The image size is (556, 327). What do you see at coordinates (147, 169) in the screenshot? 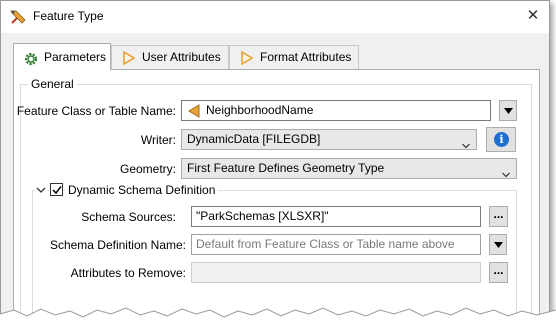
I see `geometry-label: Geometry:` at bounding box center [147, 169].